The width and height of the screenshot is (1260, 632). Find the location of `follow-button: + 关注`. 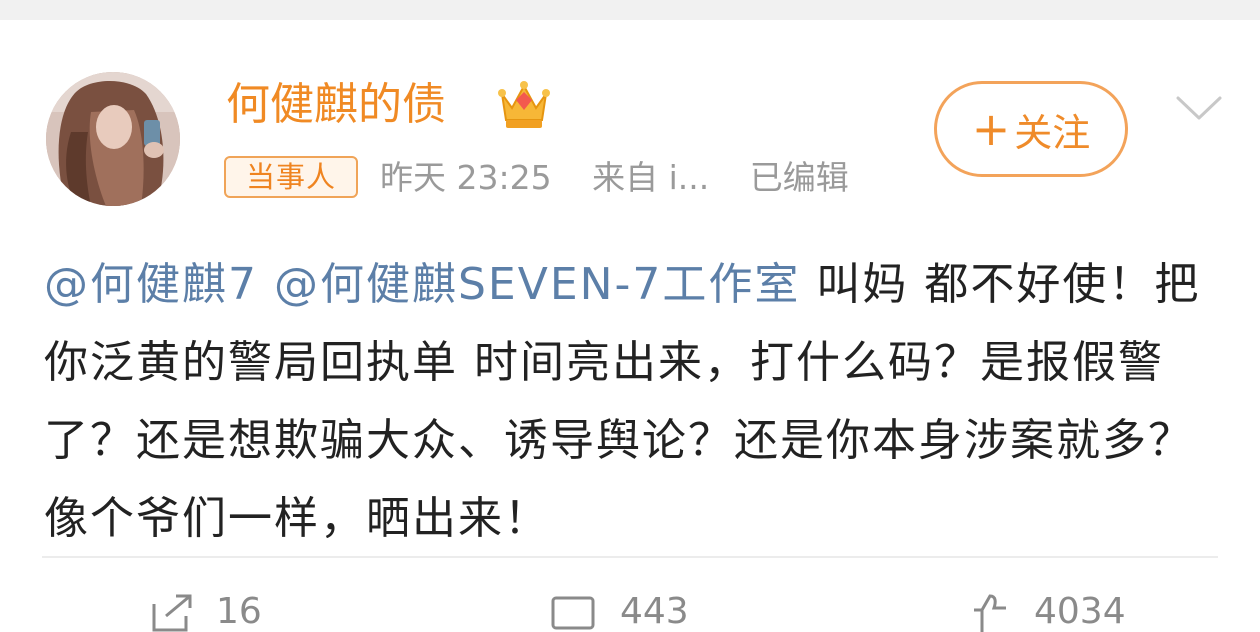

follow-button: + 关注 is located at coordinates (1031, 129).